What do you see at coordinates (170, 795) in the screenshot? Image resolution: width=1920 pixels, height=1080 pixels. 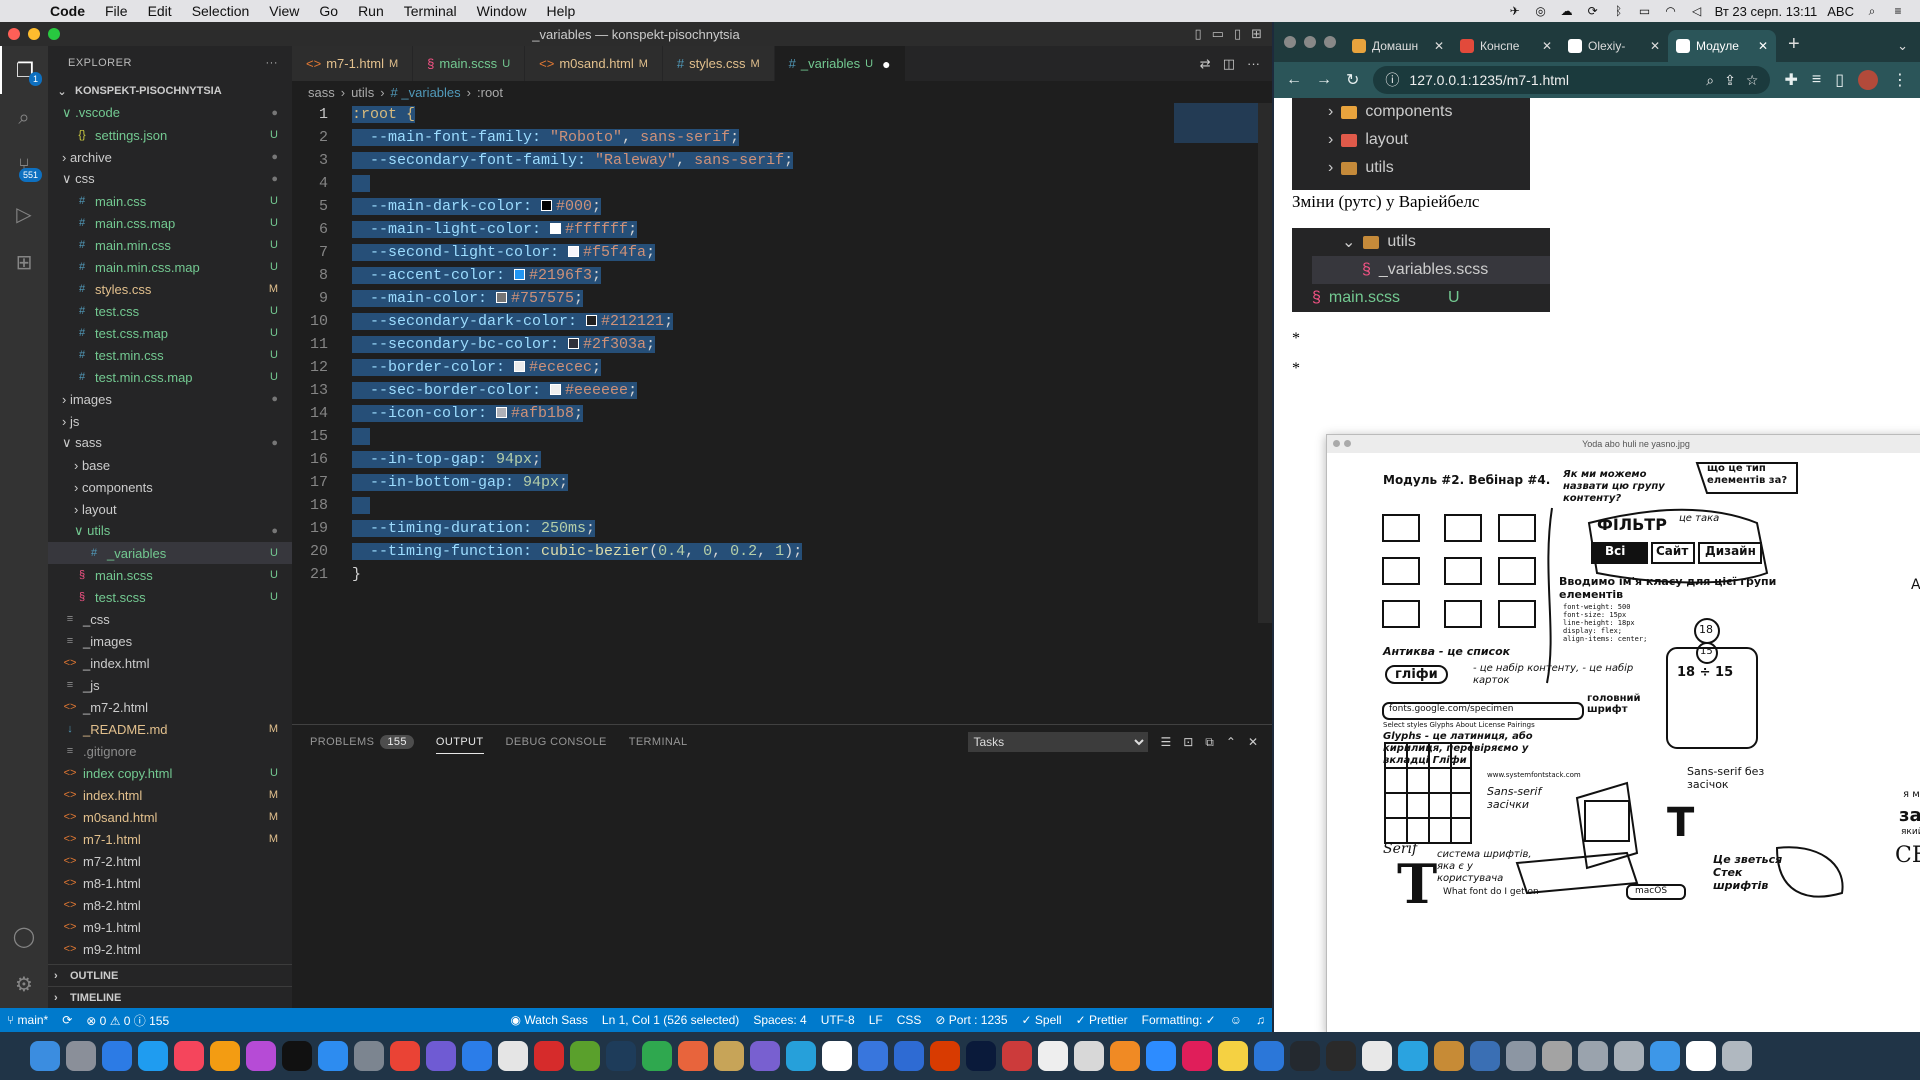 I see `file-tree-item: <> index.html M` at bounding box center [170, 795].